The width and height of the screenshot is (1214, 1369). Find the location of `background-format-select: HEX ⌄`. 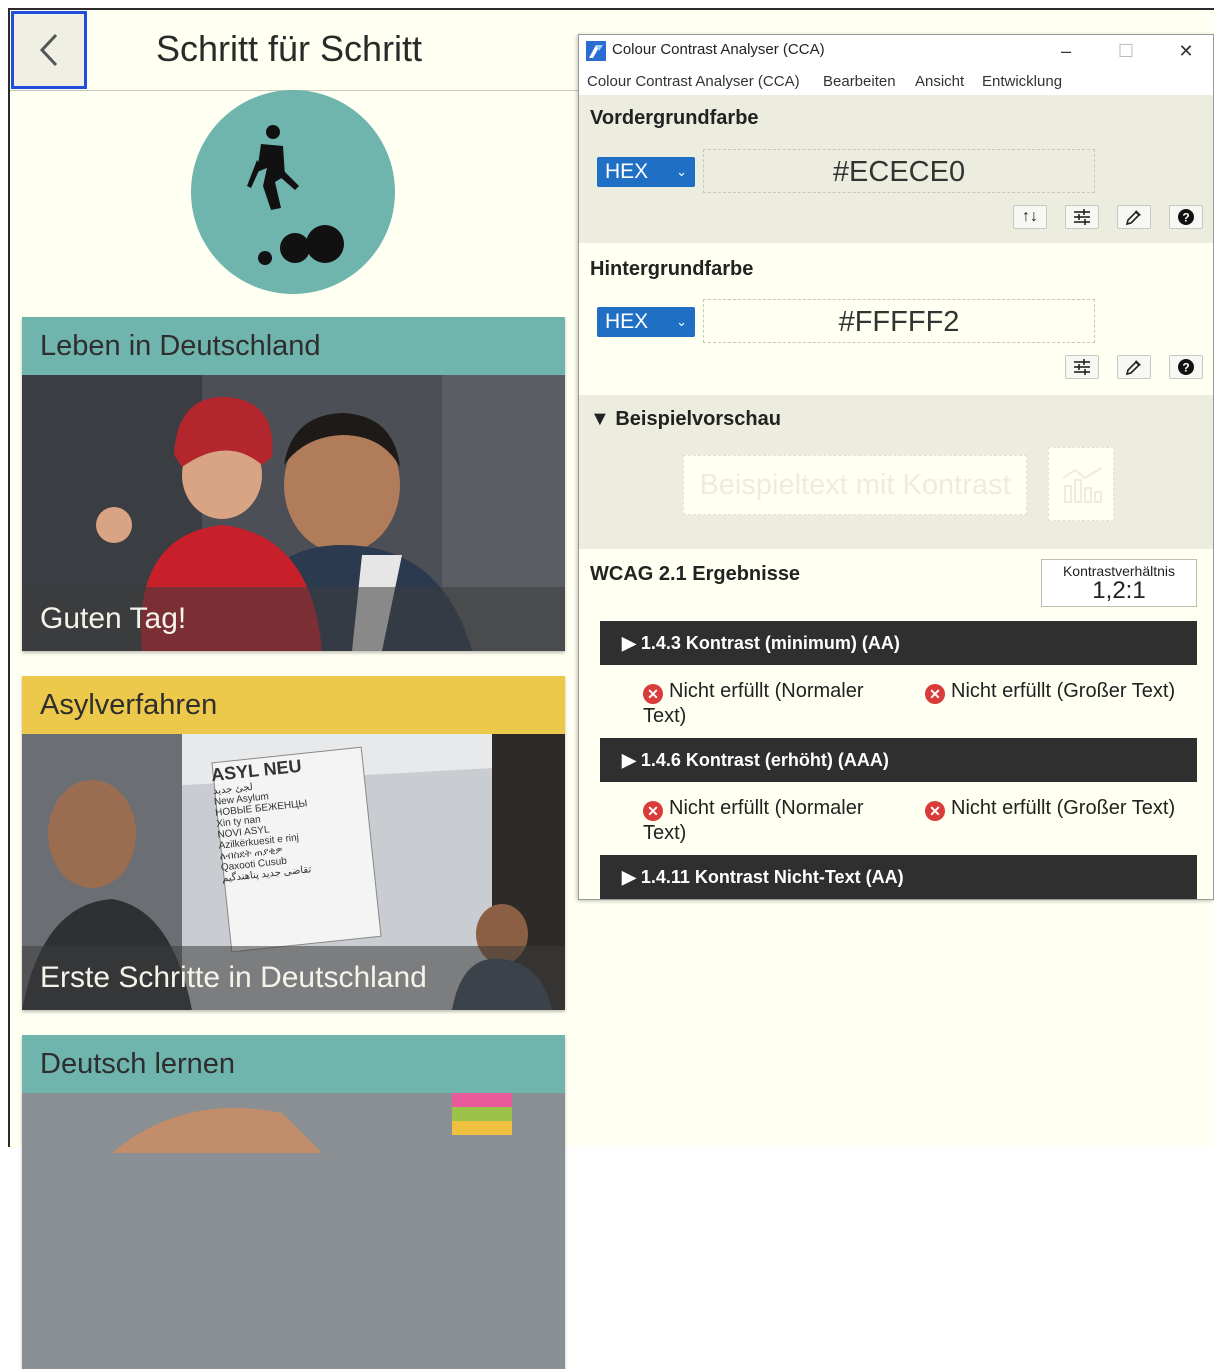

background-format-select: HEX ⌄ is located at coordinates (646, 322).